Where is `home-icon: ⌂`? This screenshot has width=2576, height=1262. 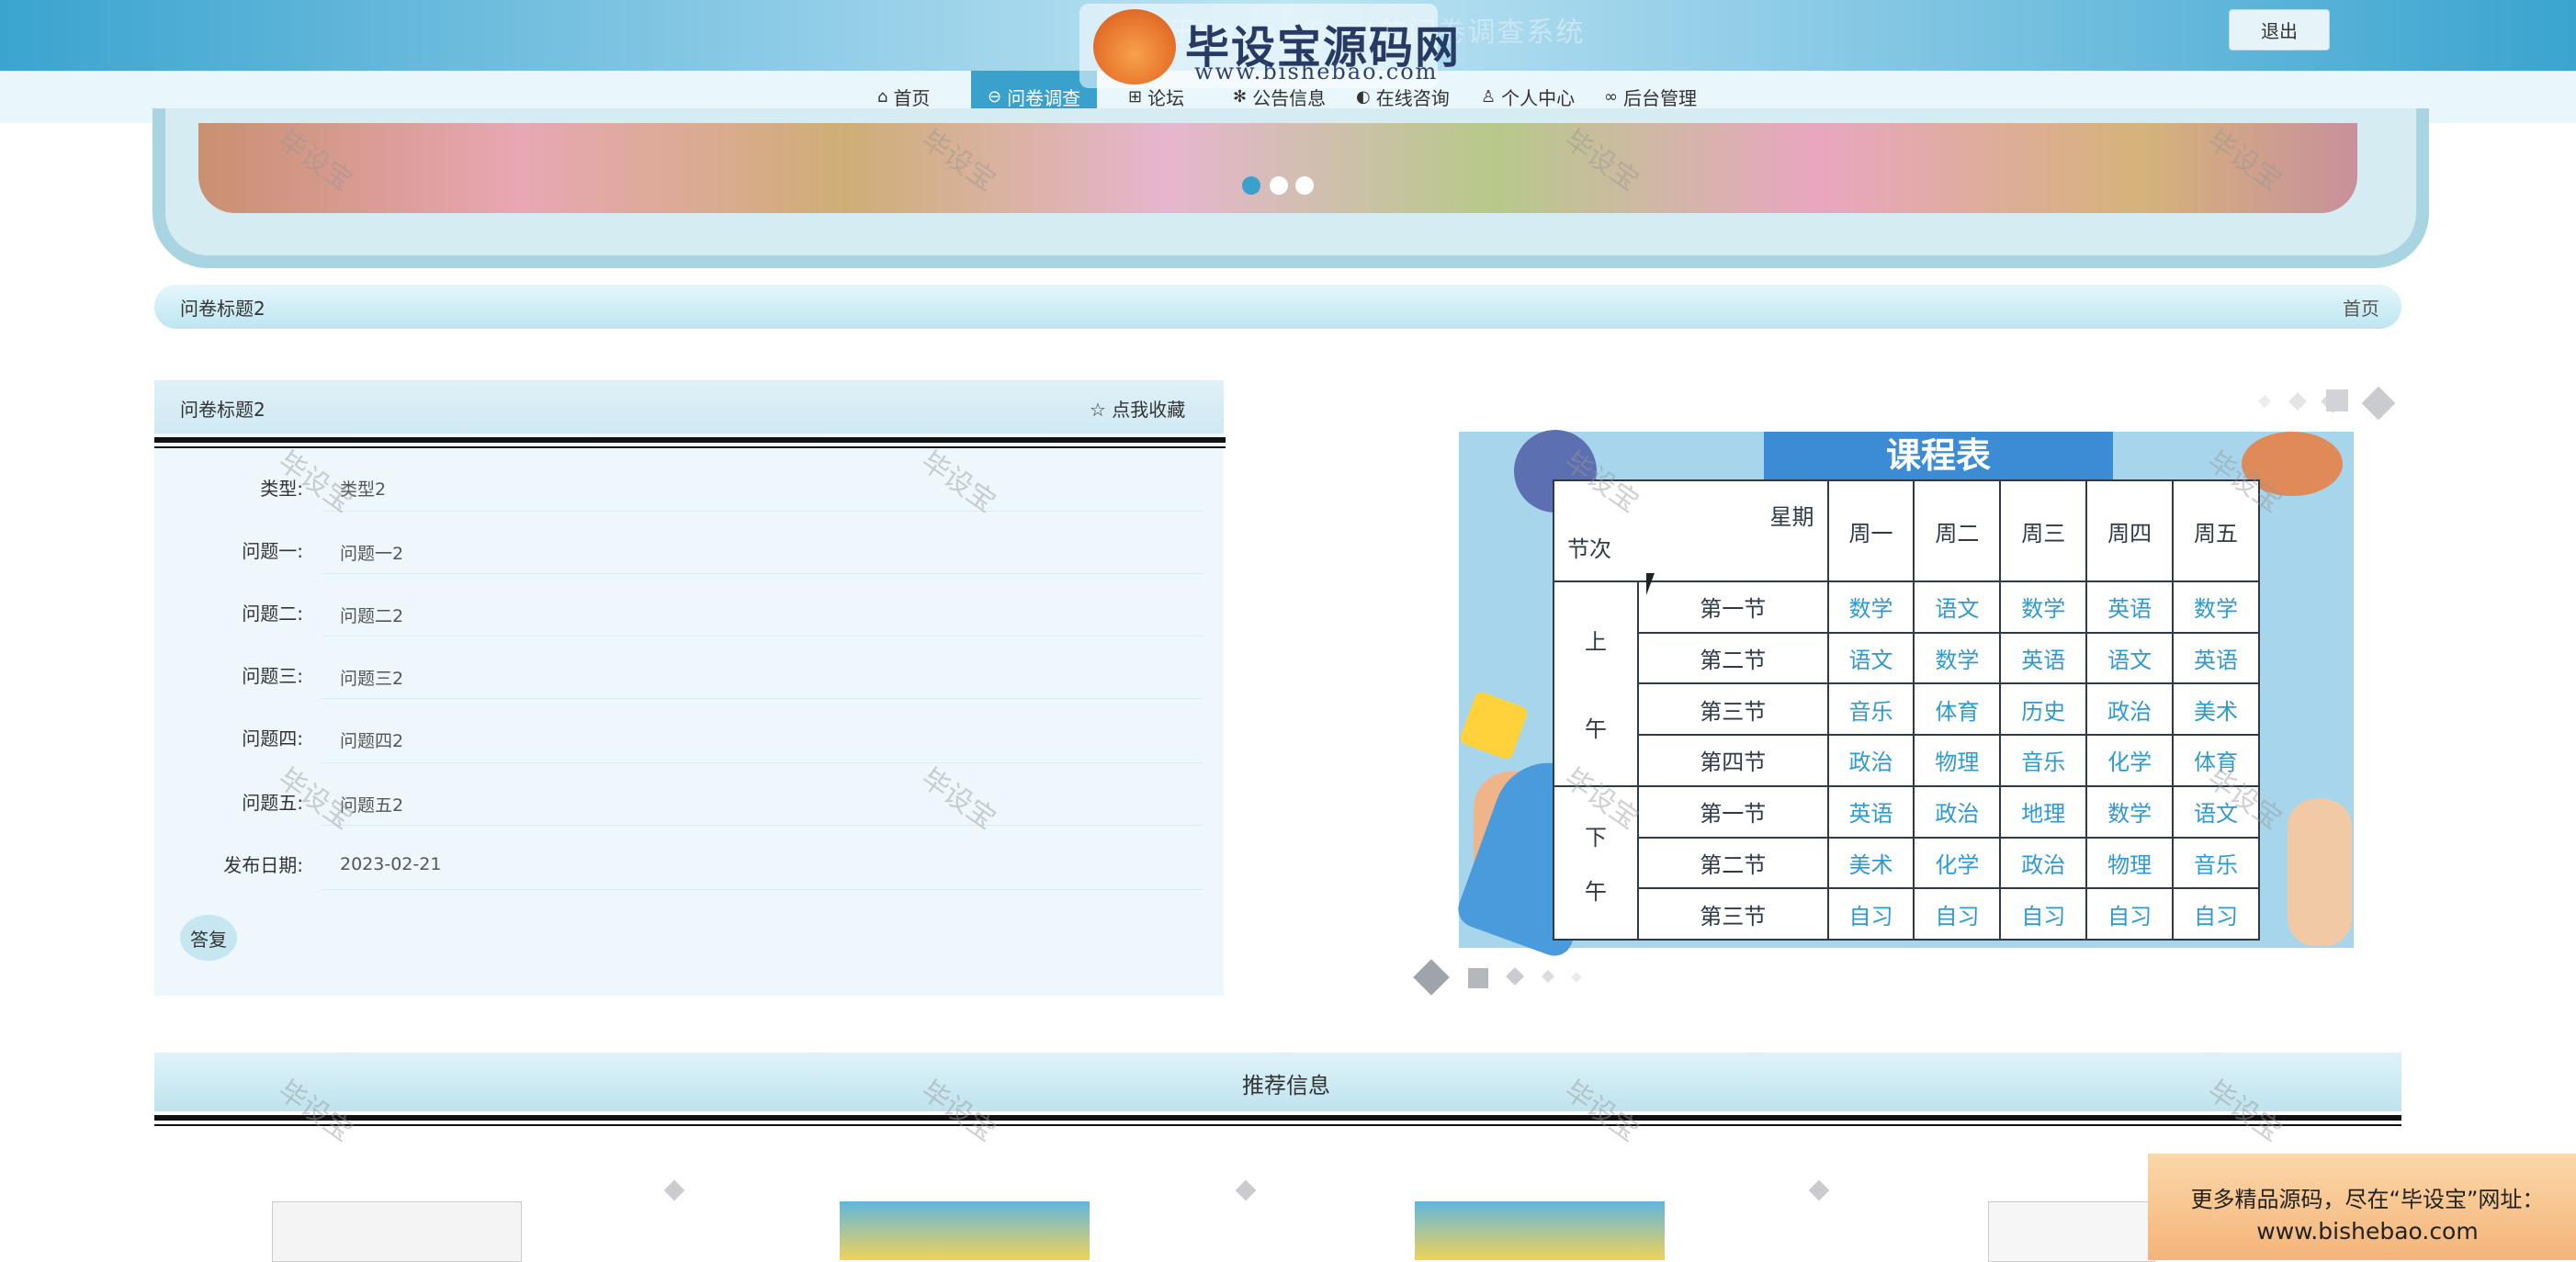
home-icon: ⌂ is located at coordinates (882, 97).